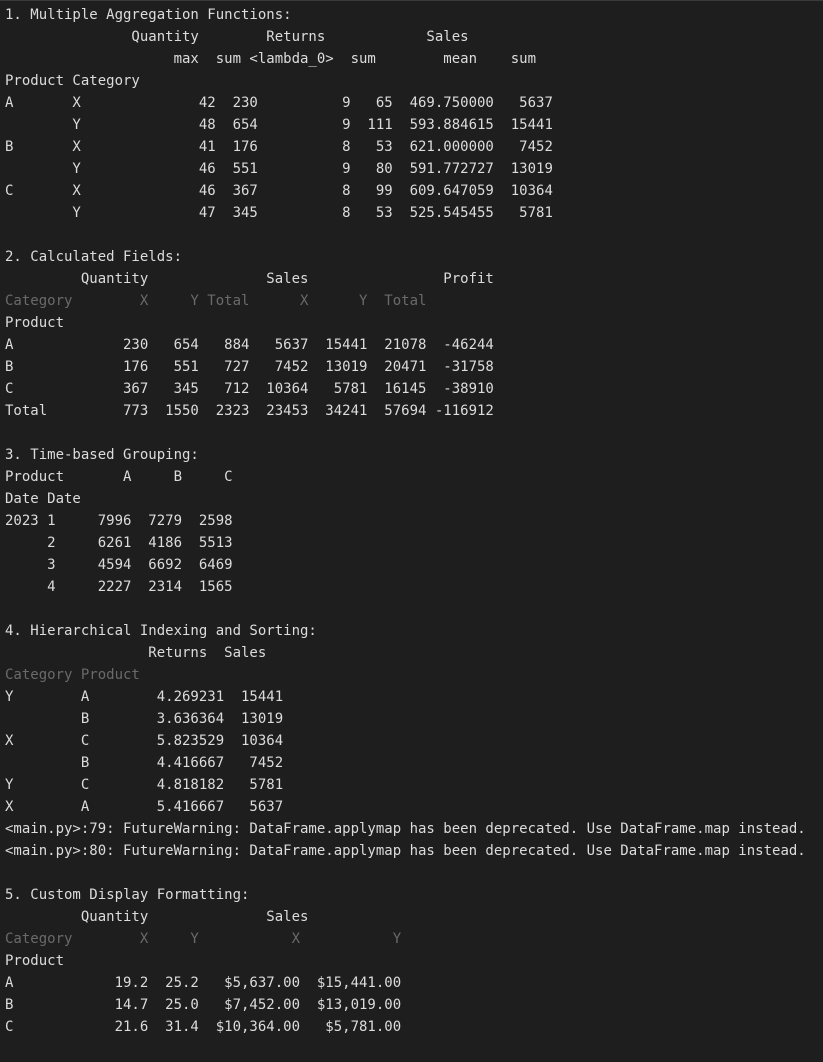  What do you see at coordinates (119, 565) in the screenshot?
I see `terminal-line: 3 4594 6692 6469` at bounding box center [119, 565].